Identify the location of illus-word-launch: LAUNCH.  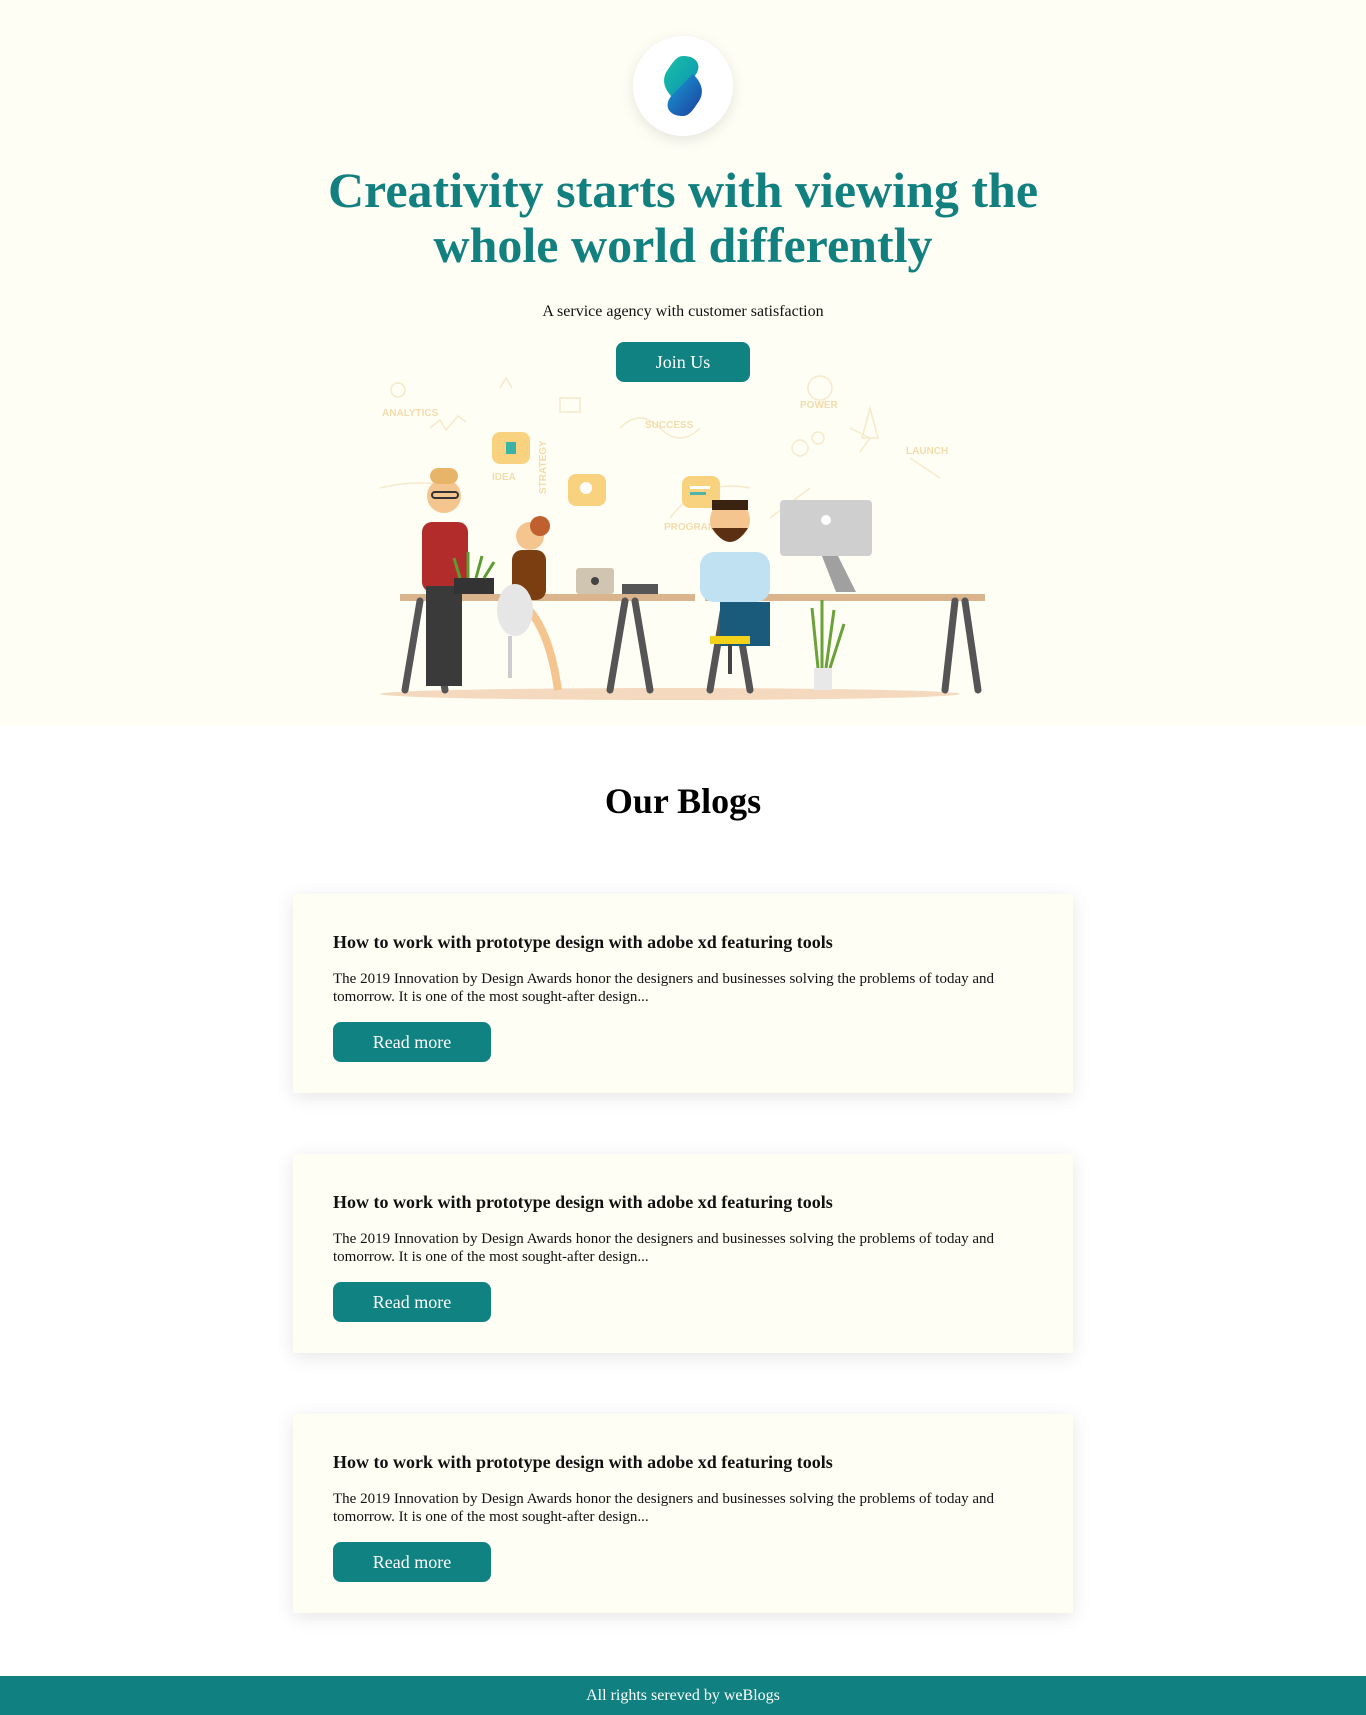
(927, 451).